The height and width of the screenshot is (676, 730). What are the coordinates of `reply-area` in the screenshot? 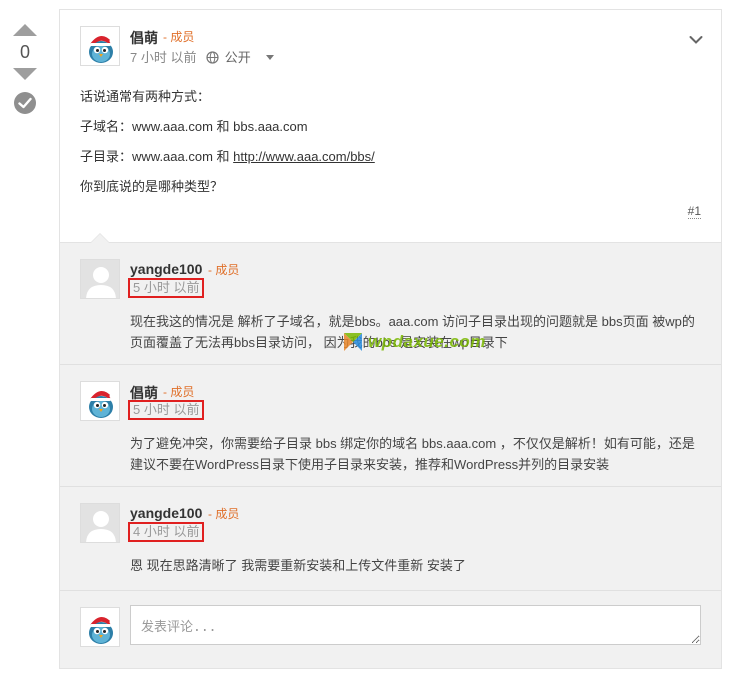 It's located at (390, 630).